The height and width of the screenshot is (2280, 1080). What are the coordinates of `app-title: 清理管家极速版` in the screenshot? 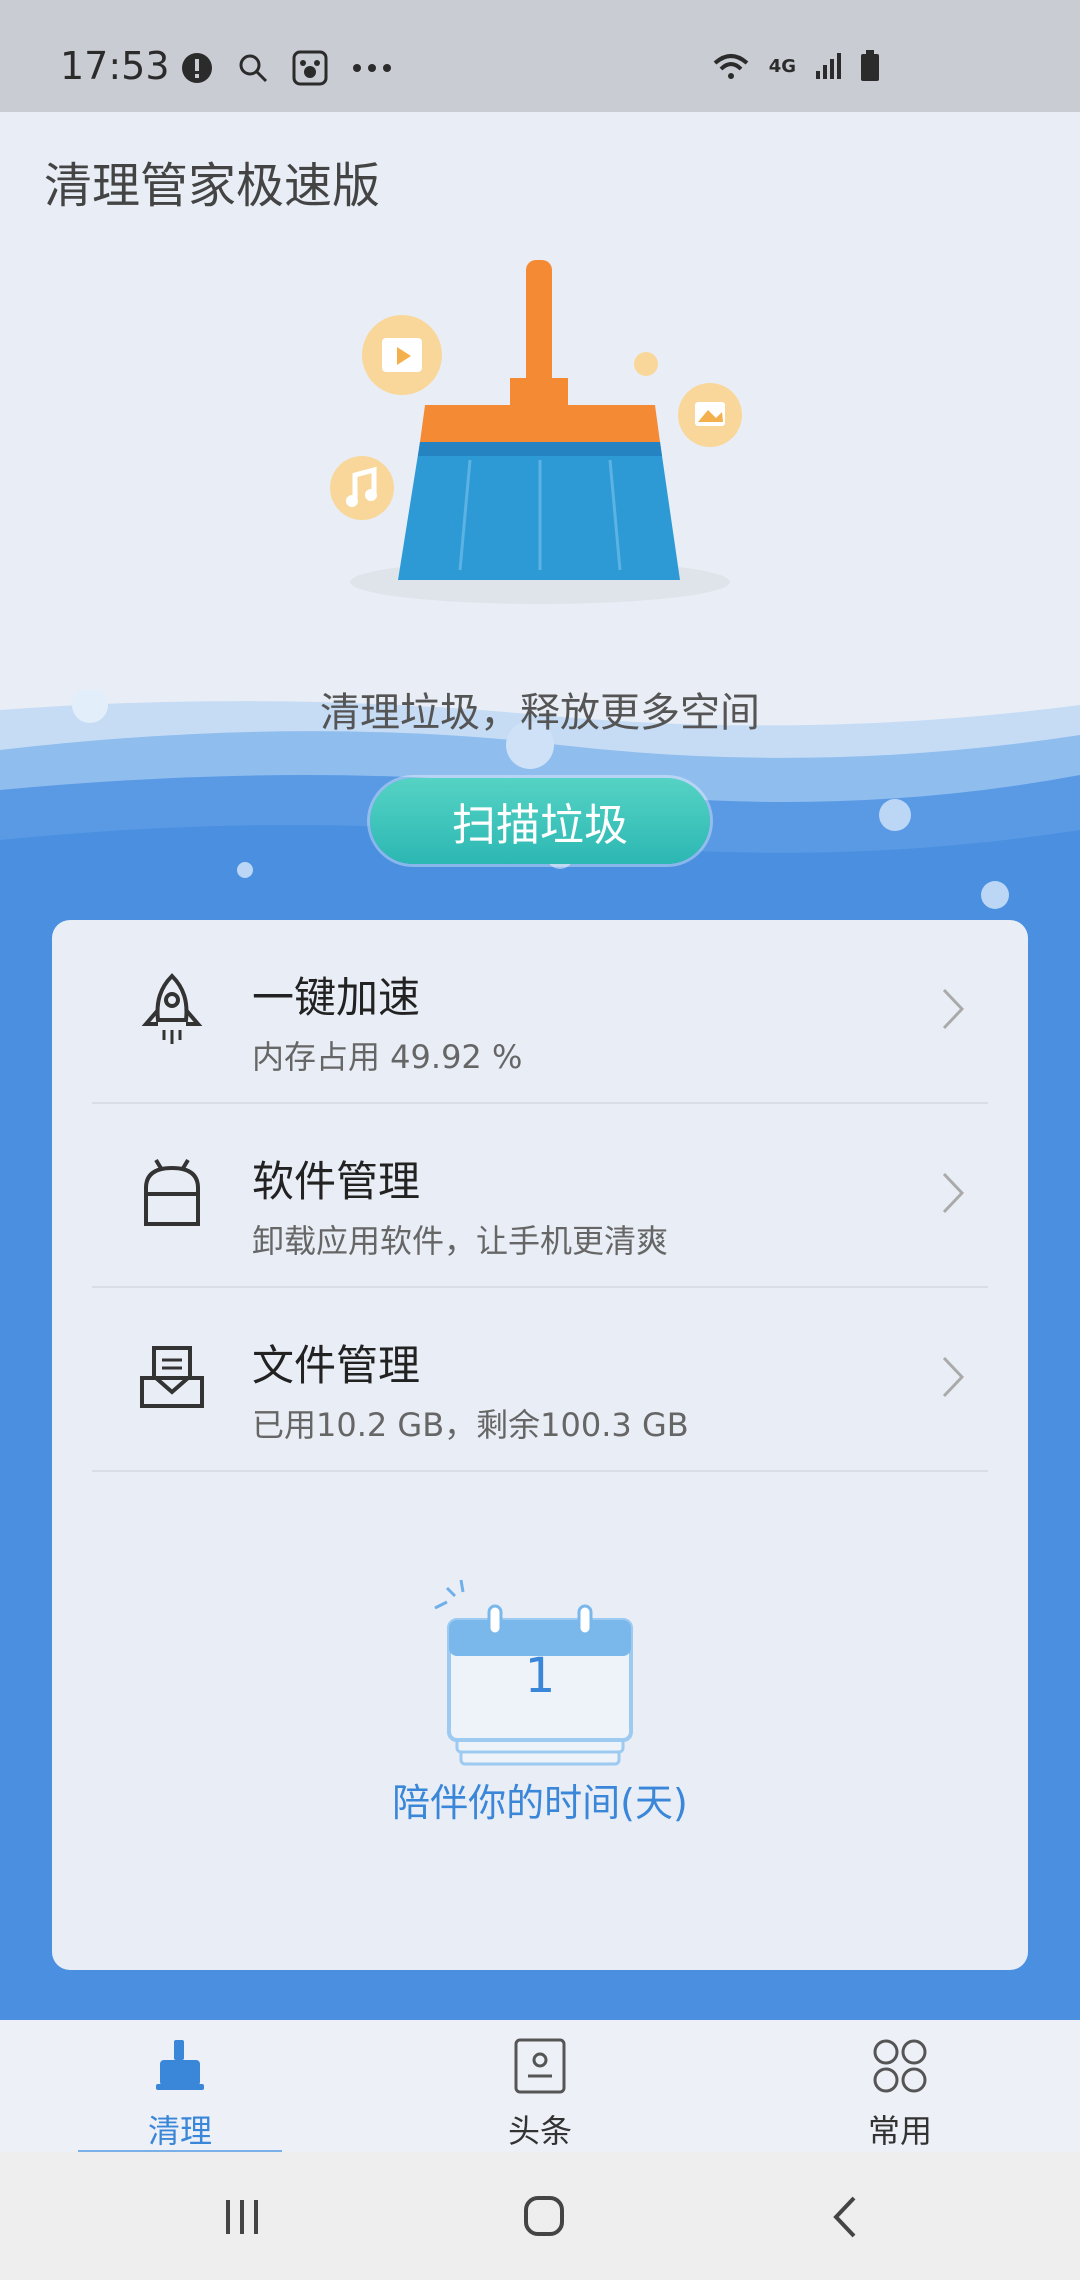 It's located at (212, 186).